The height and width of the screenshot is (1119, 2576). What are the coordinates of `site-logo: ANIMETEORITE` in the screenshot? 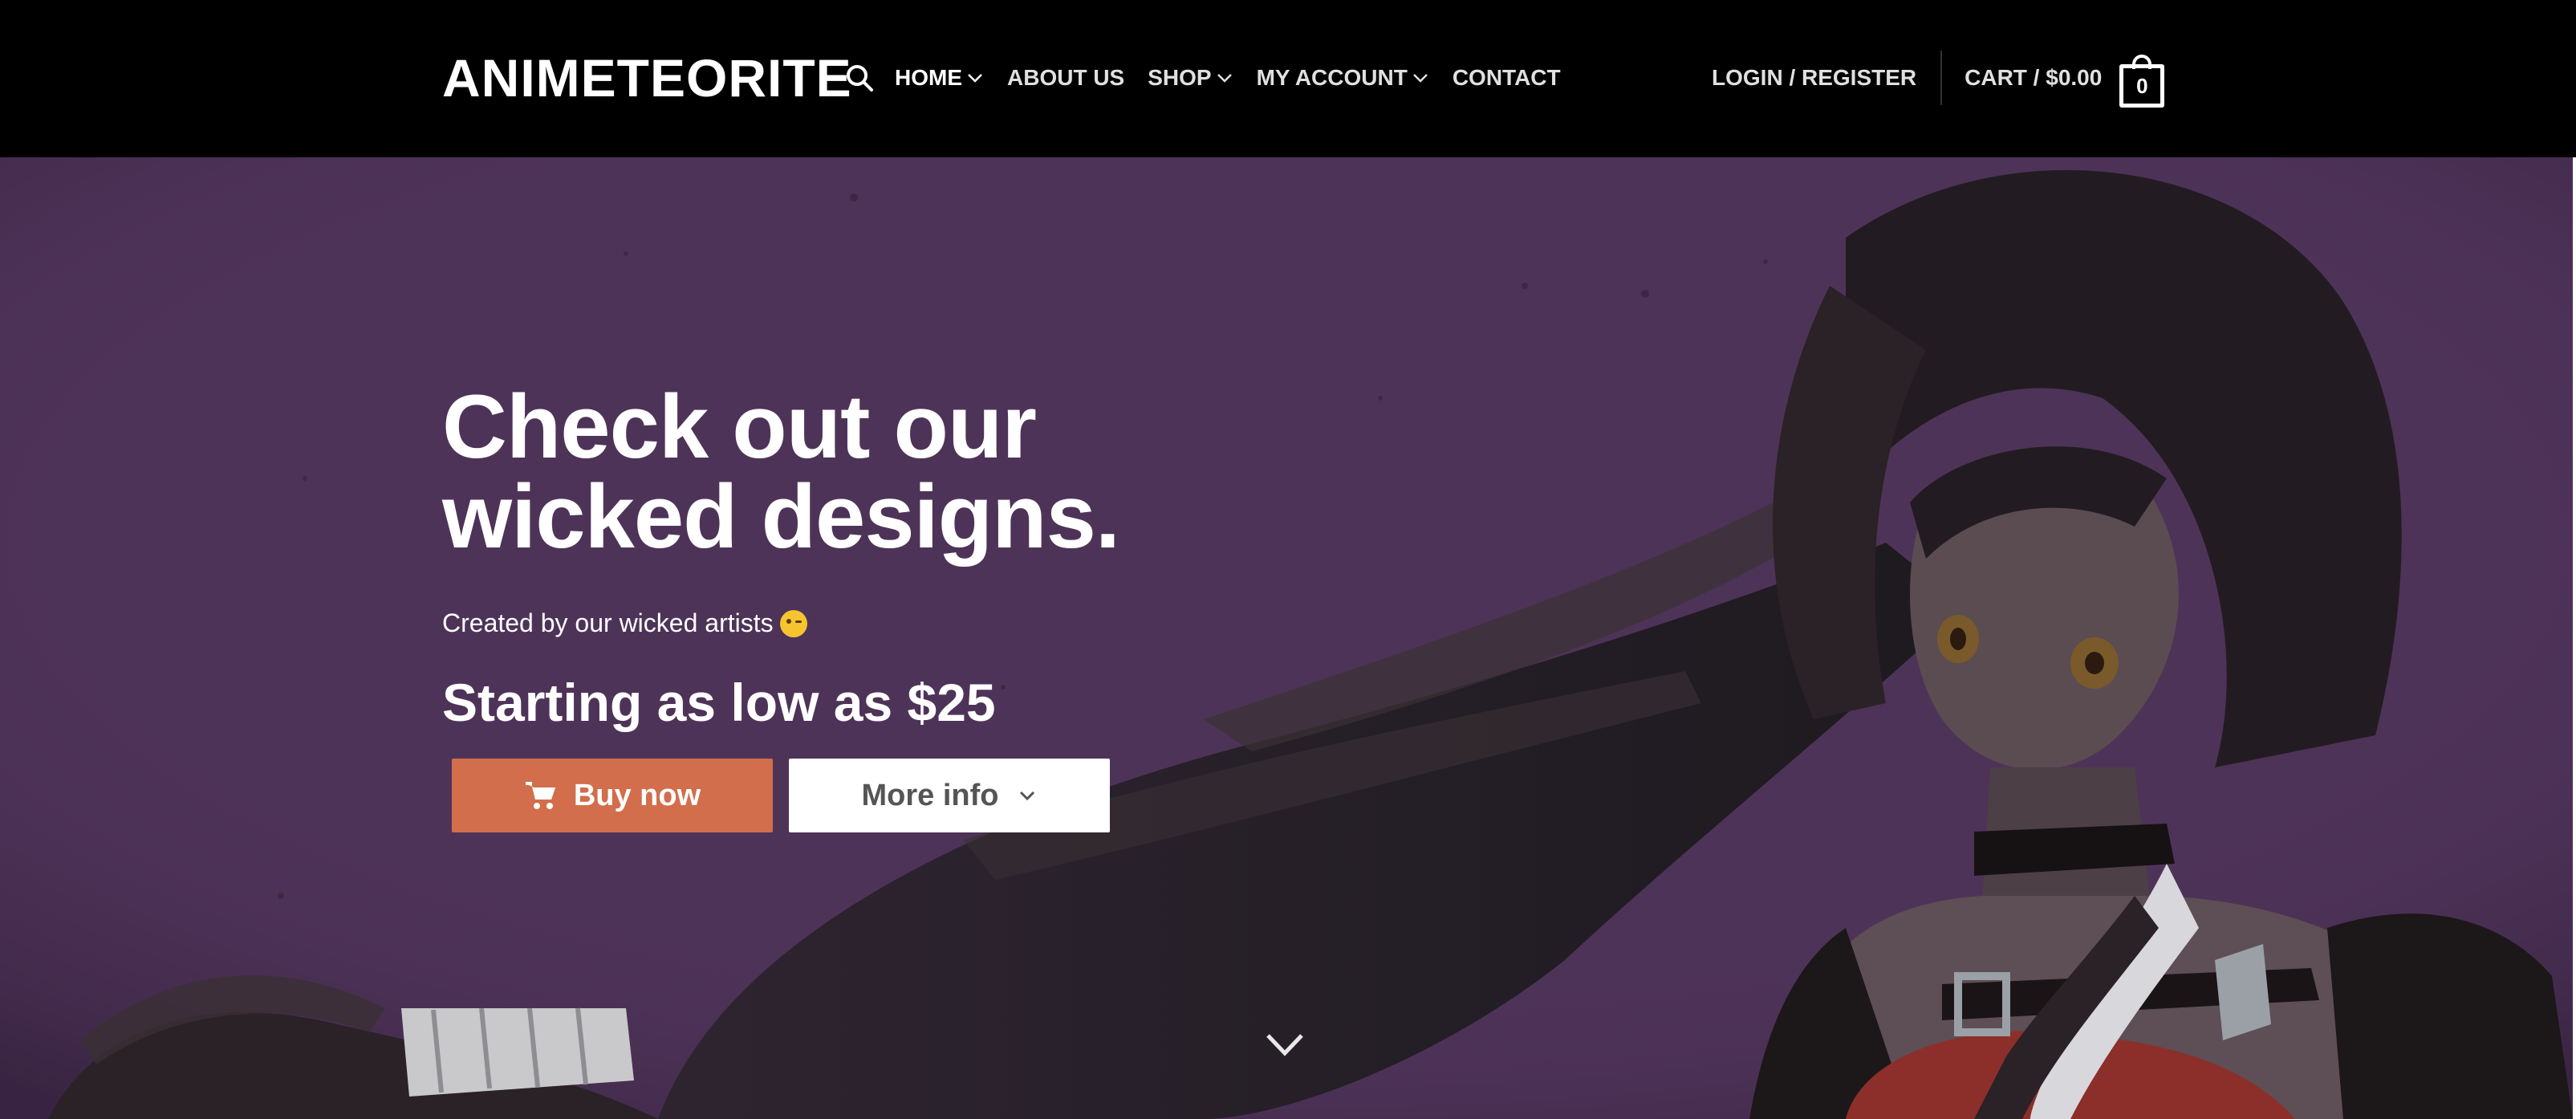 It's located at (647, 78).